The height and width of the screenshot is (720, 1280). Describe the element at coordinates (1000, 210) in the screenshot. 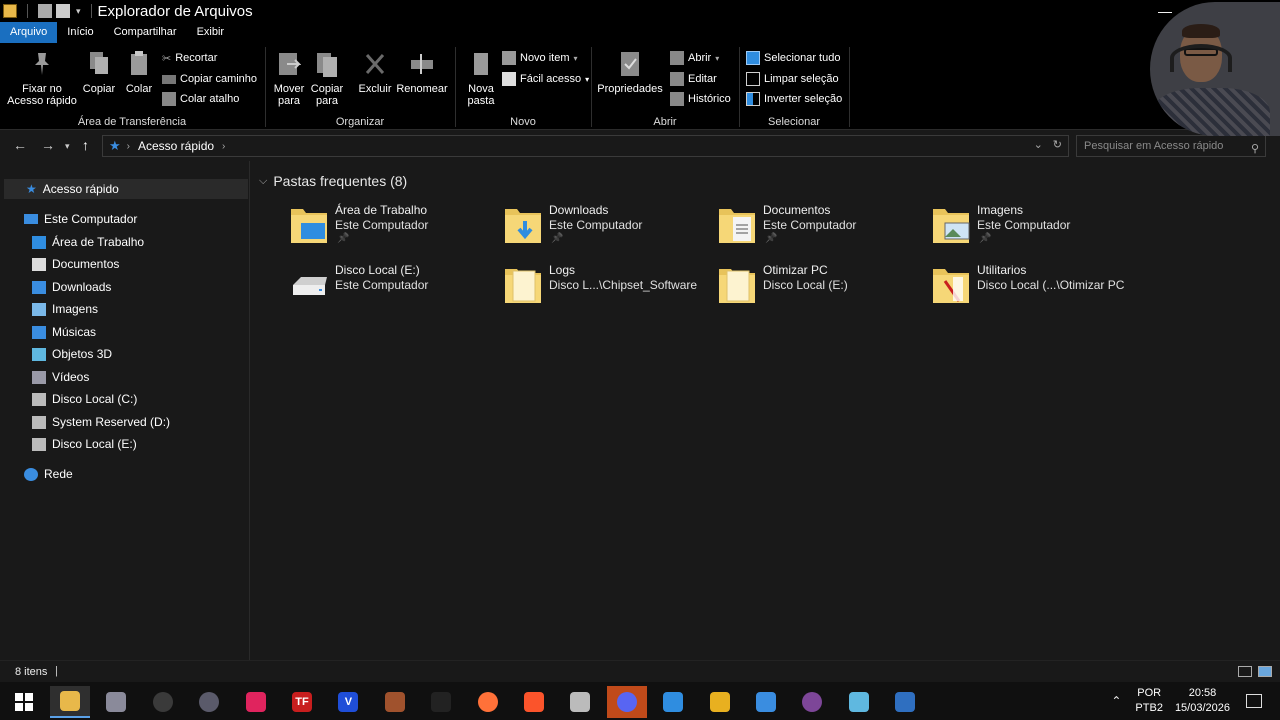

I see `folder-name: Imagens` at that location.